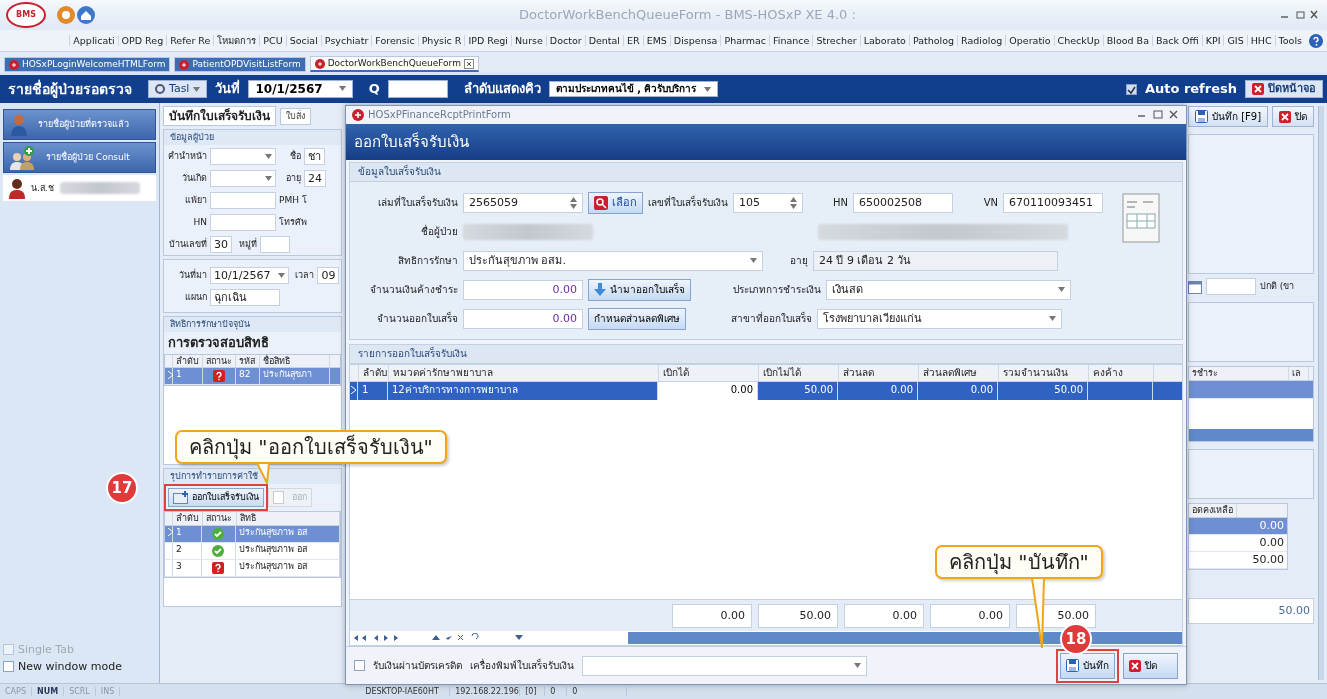 The height and width of the screenshot is (699, 1327). Describe the element at coordinates (240, 64) in the screenshot. I see `document-tab: PatientOPDVisitListForm` at that location.